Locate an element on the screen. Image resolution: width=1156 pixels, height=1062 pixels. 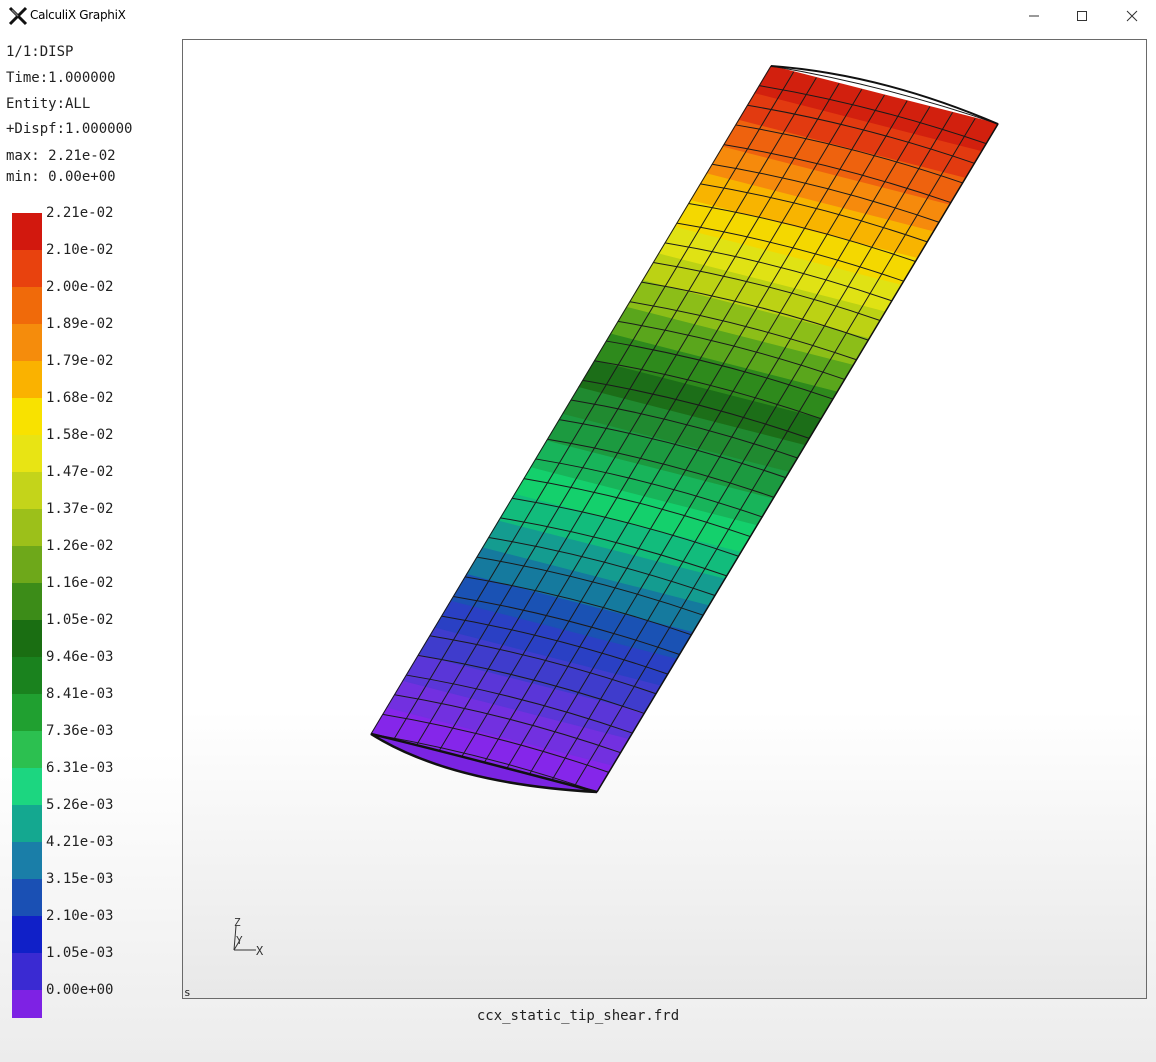
close-icon is located at coordinates (1132, 16).